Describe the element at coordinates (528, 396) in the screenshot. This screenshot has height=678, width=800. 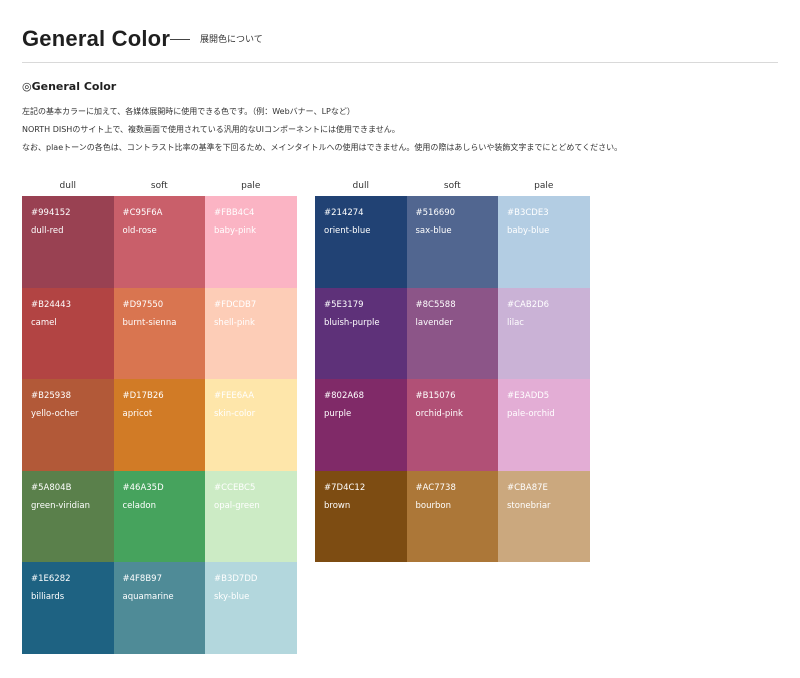
I see `swatch-hex-code: #E3ADD5` at that location.